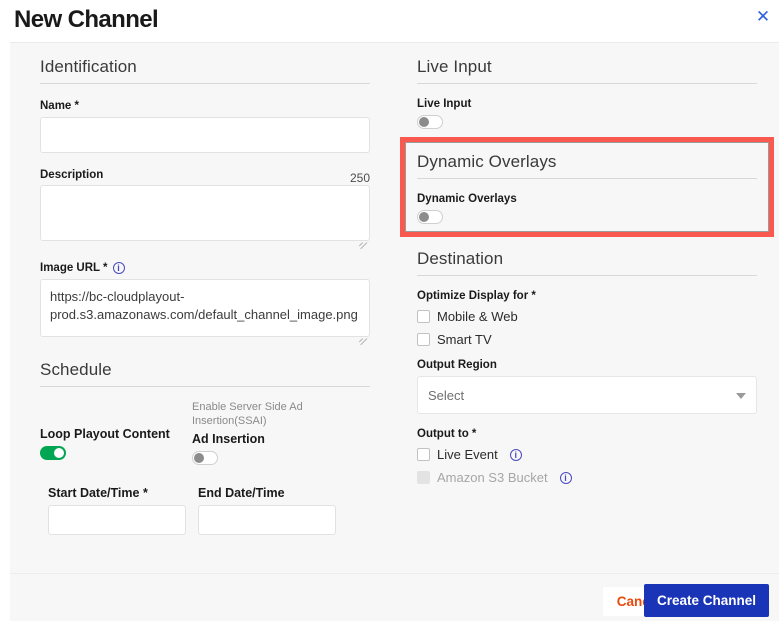 Image resolution: width=779 pixels, height=621 pixels. I want to click on checkbox-row-mobile-web: Mobile & Web, so click(587, 316).